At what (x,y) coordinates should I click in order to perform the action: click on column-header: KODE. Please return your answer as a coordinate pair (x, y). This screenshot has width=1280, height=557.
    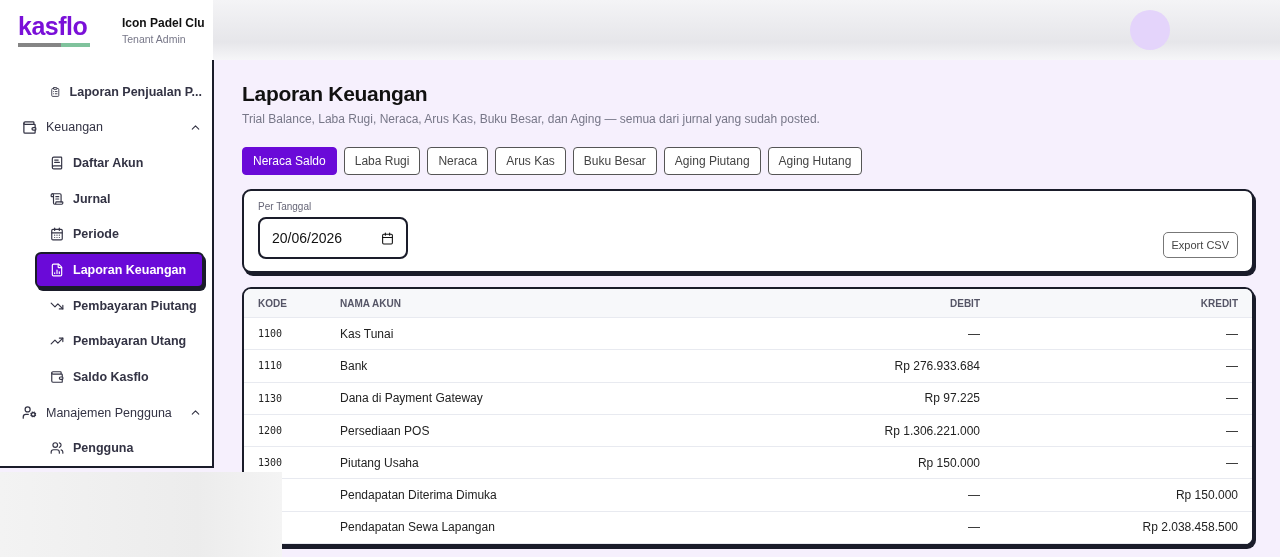
    Looking at the image, I should click on (273, 303).